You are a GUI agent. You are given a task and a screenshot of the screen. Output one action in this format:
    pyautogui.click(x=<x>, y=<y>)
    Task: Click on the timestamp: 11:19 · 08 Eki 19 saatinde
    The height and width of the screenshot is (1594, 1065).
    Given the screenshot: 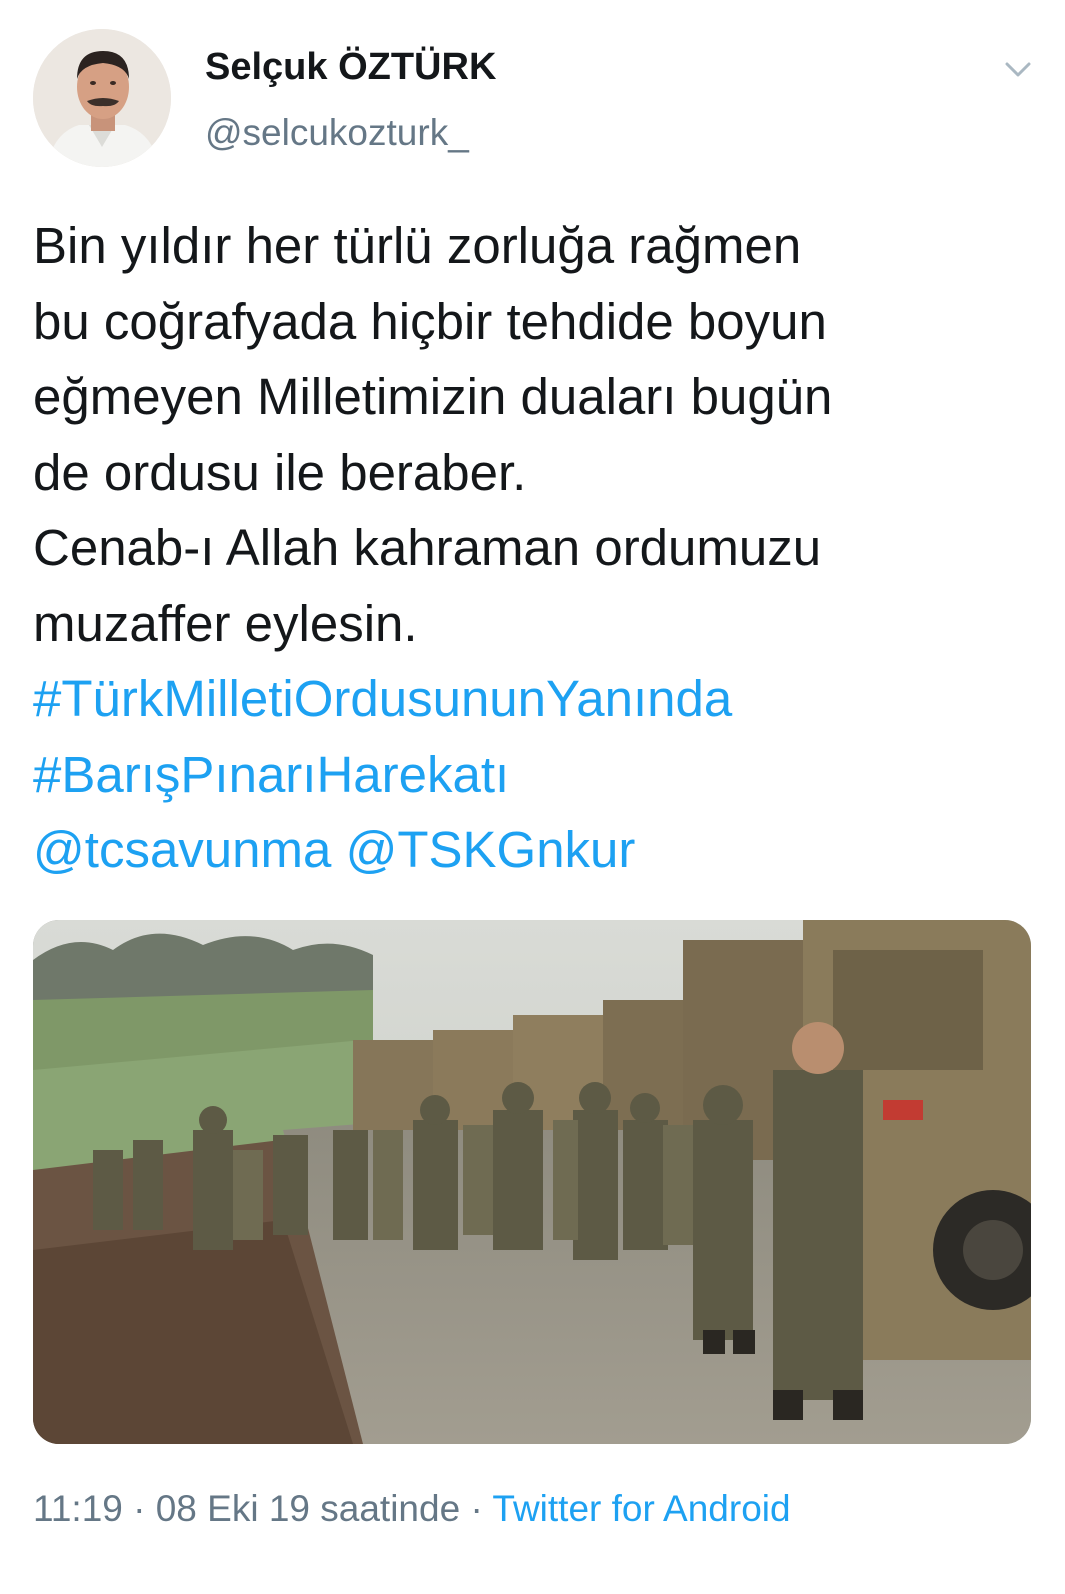 What is the action you would take?
    pyautogui.click(x=246, y=1508)
    